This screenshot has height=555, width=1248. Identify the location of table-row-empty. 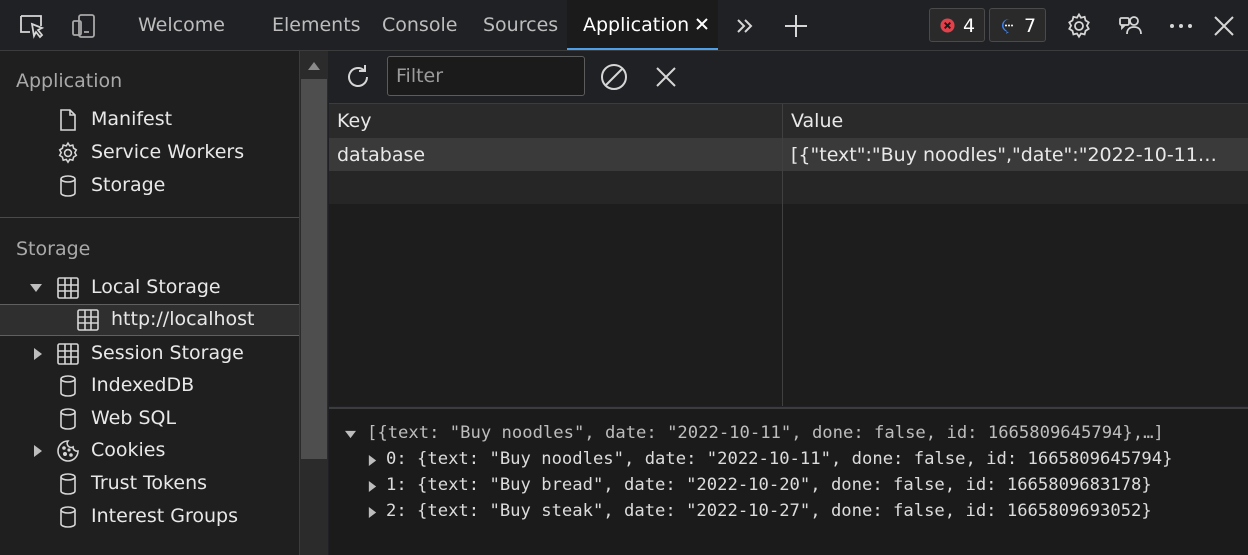
(788, 187).